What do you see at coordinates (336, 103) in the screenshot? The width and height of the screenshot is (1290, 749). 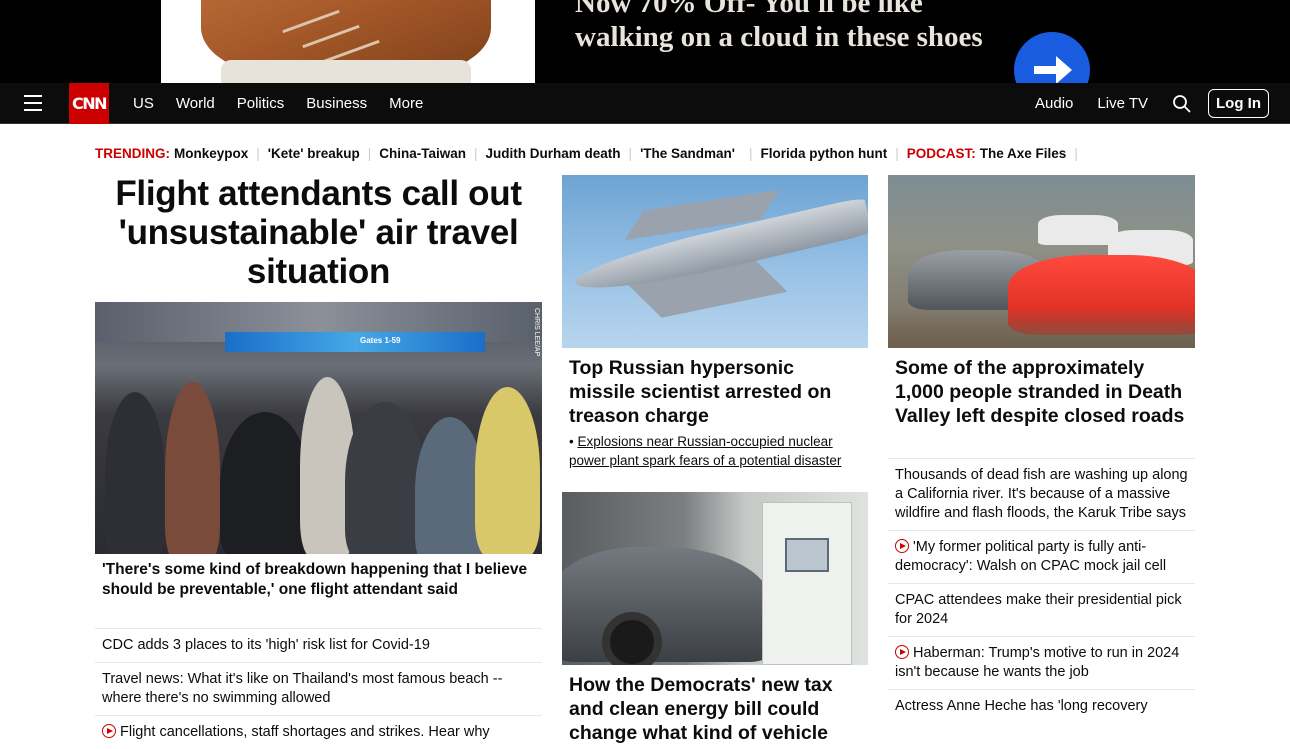 I see `nav-link-business: Business` at bounding box center [336, 103].